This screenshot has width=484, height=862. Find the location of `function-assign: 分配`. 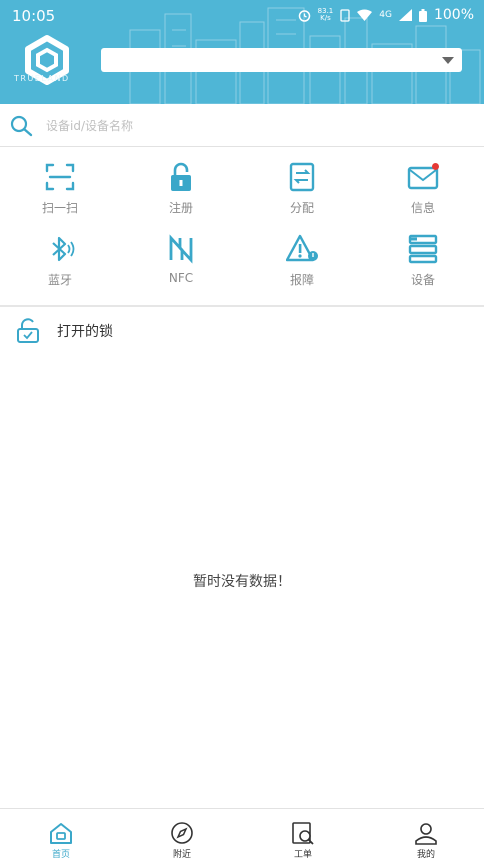

function-assign: 分配 is located at coordinates (302, 182).